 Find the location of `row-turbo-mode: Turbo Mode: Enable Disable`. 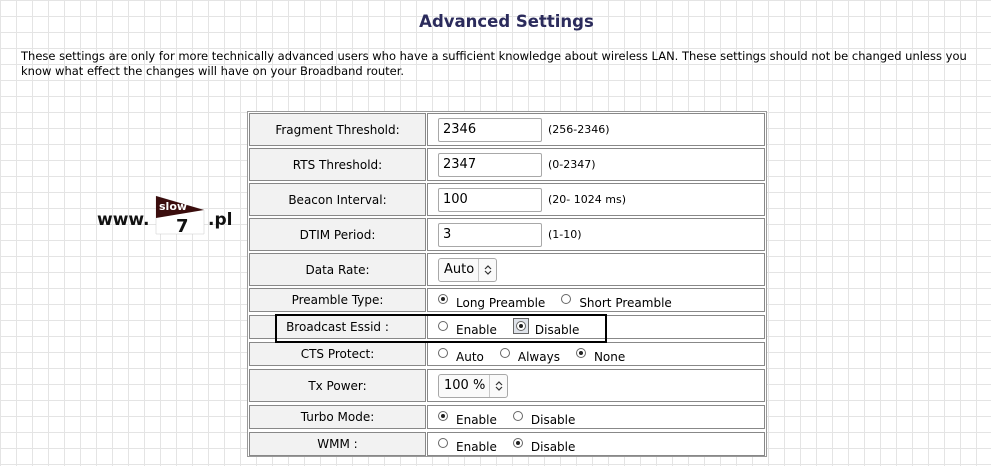

row-turbo-mode: Turbo Mode: Enable Disable is located at coordinates (507, 417).